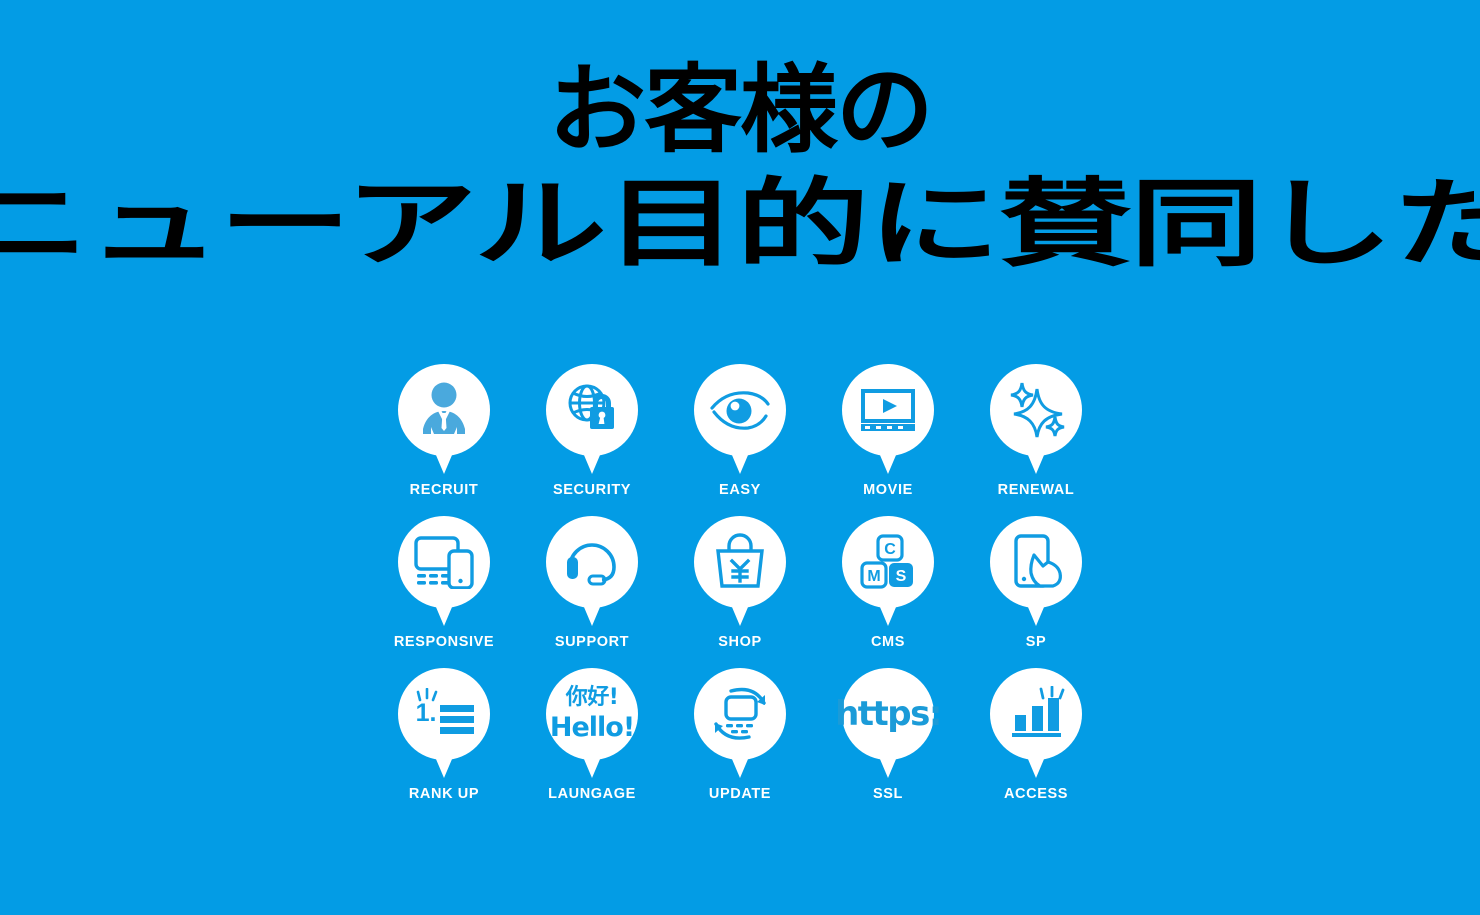 This screenshot has width=1480, height=915. I want to click on feature-label: MOVIE, so click(888, 490).